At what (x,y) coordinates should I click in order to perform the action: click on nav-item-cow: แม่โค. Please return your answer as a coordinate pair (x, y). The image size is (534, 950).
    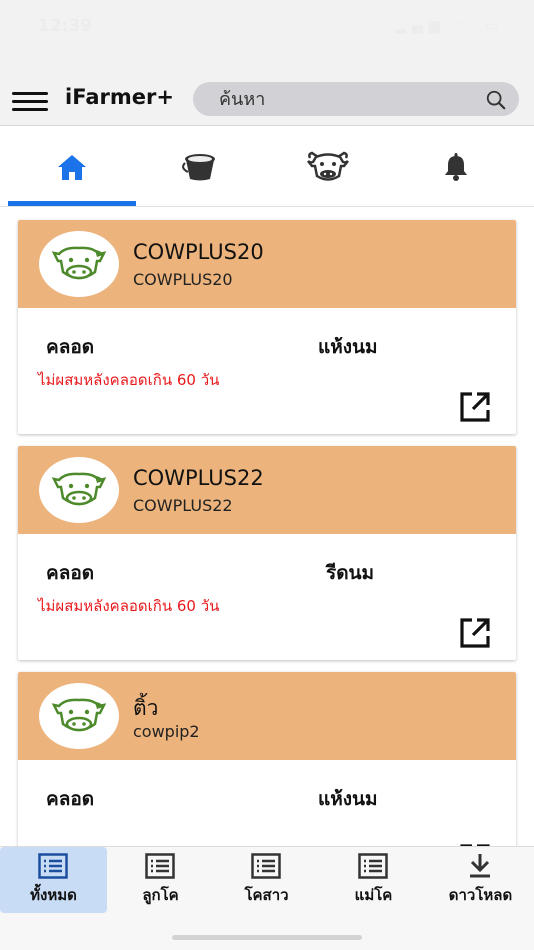
    Looking at the image, I should click on (373, 880).